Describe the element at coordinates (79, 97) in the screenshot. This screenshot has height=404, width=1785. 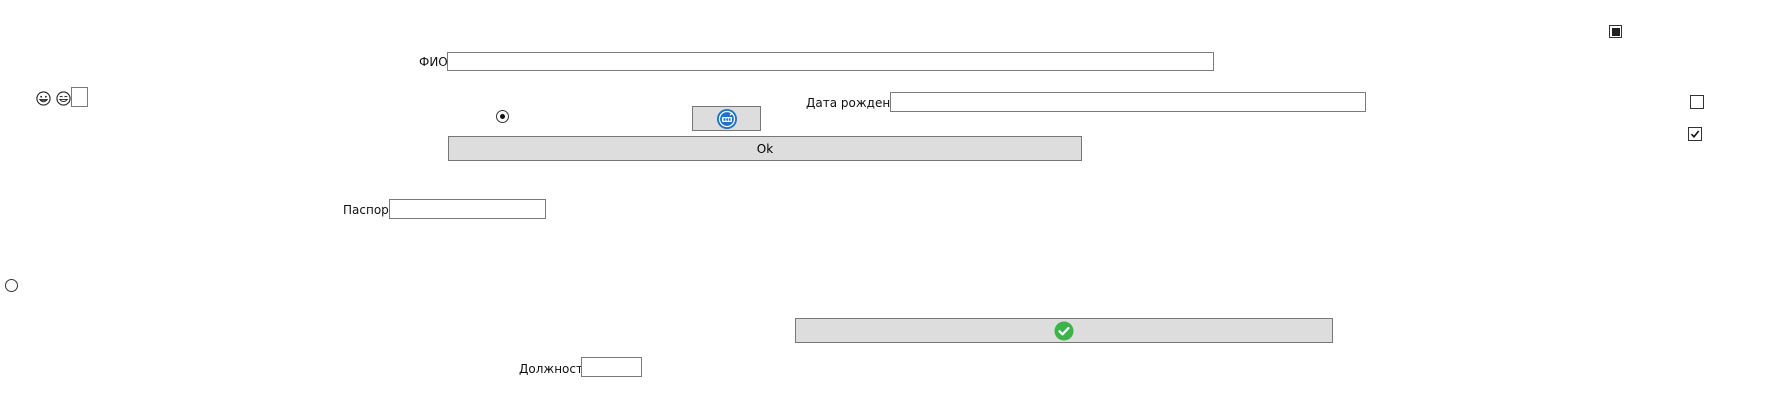
I see `small-empty-box` at that location.